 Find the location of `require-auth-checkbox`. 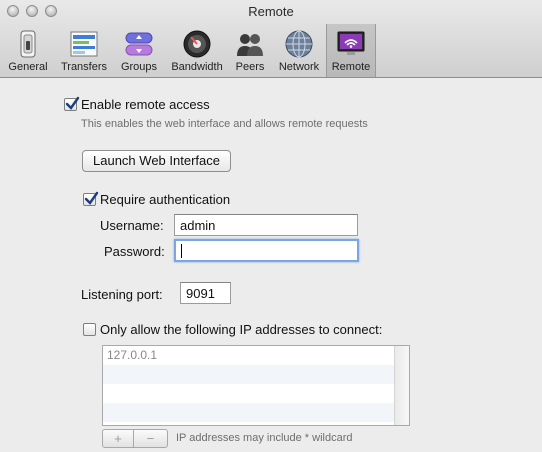

require-auth-checkbox is located at coordinates (91, 198).